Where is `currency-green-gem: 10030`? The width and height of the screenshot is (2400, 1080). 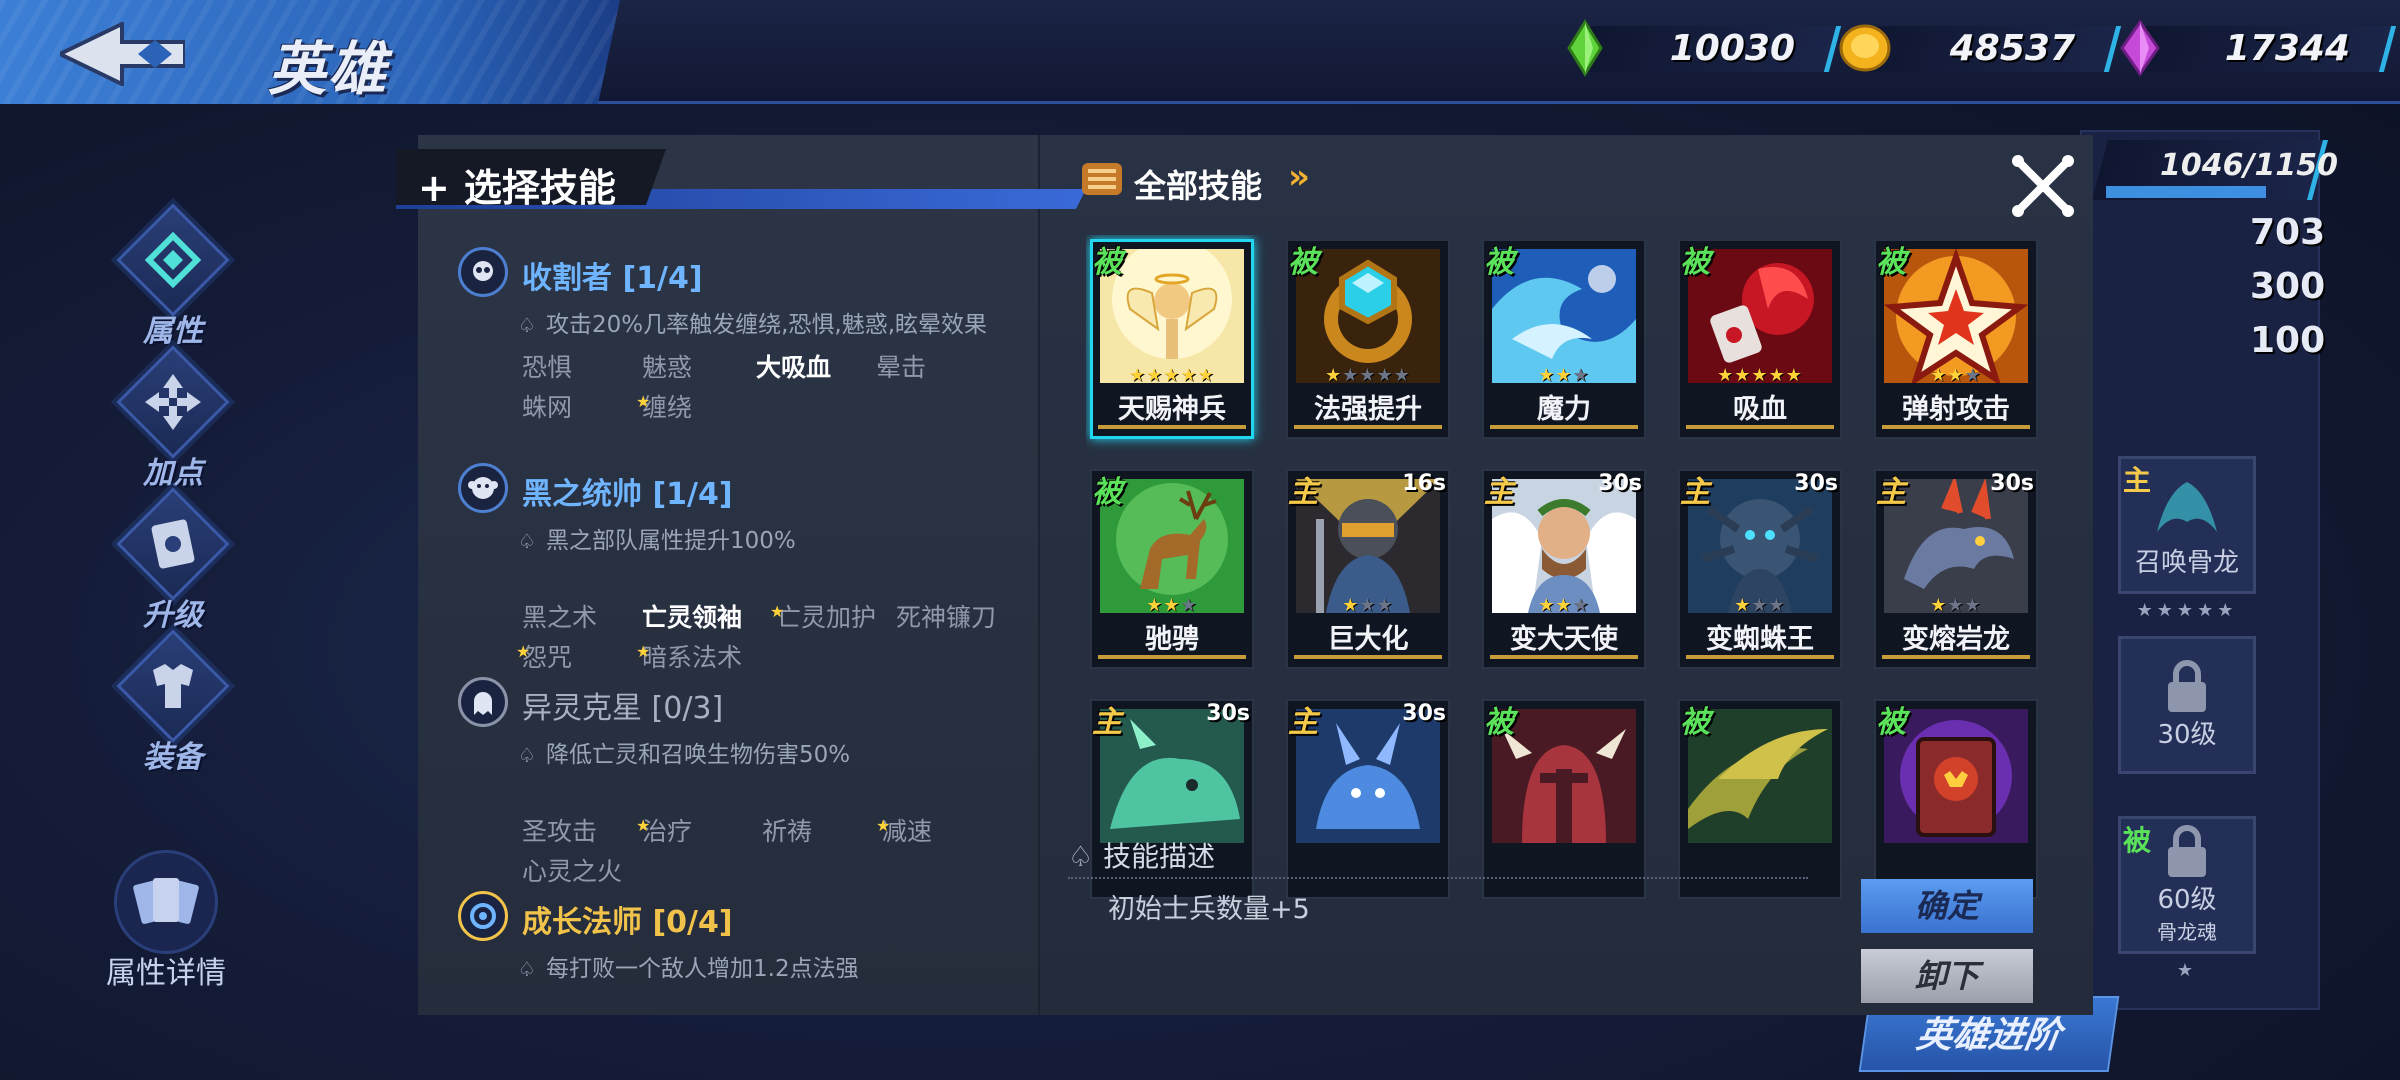 currency-green-gem: 10030 is located at coordinates (1698, 48).